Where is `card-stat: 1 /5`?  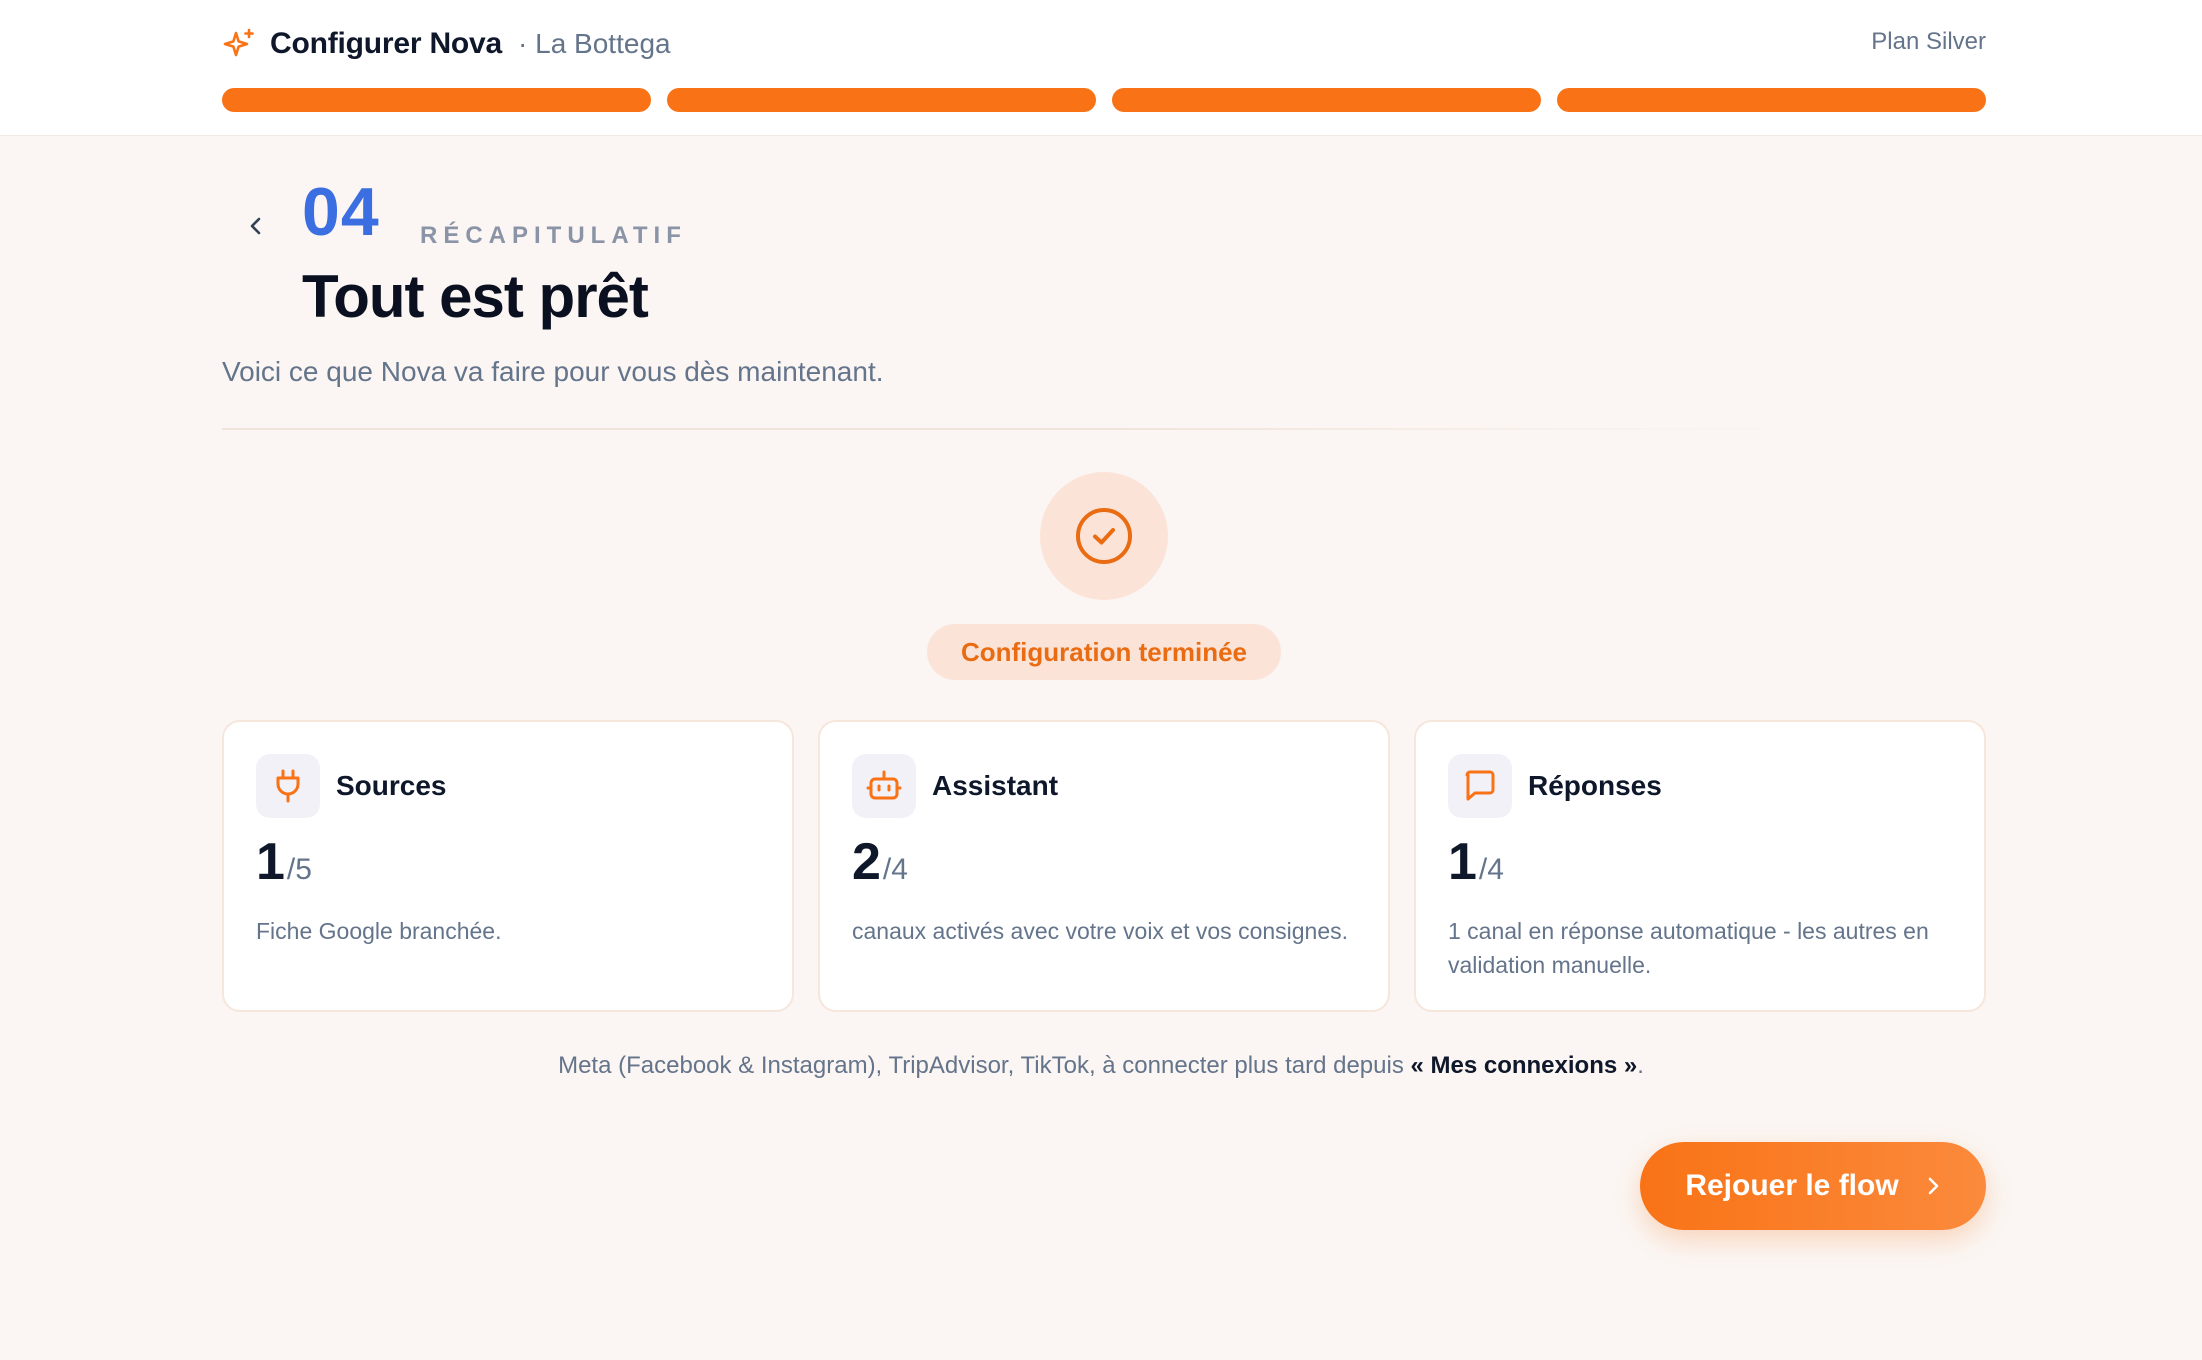
card-stat: 1 /5 is located at coordinates (508, 866).